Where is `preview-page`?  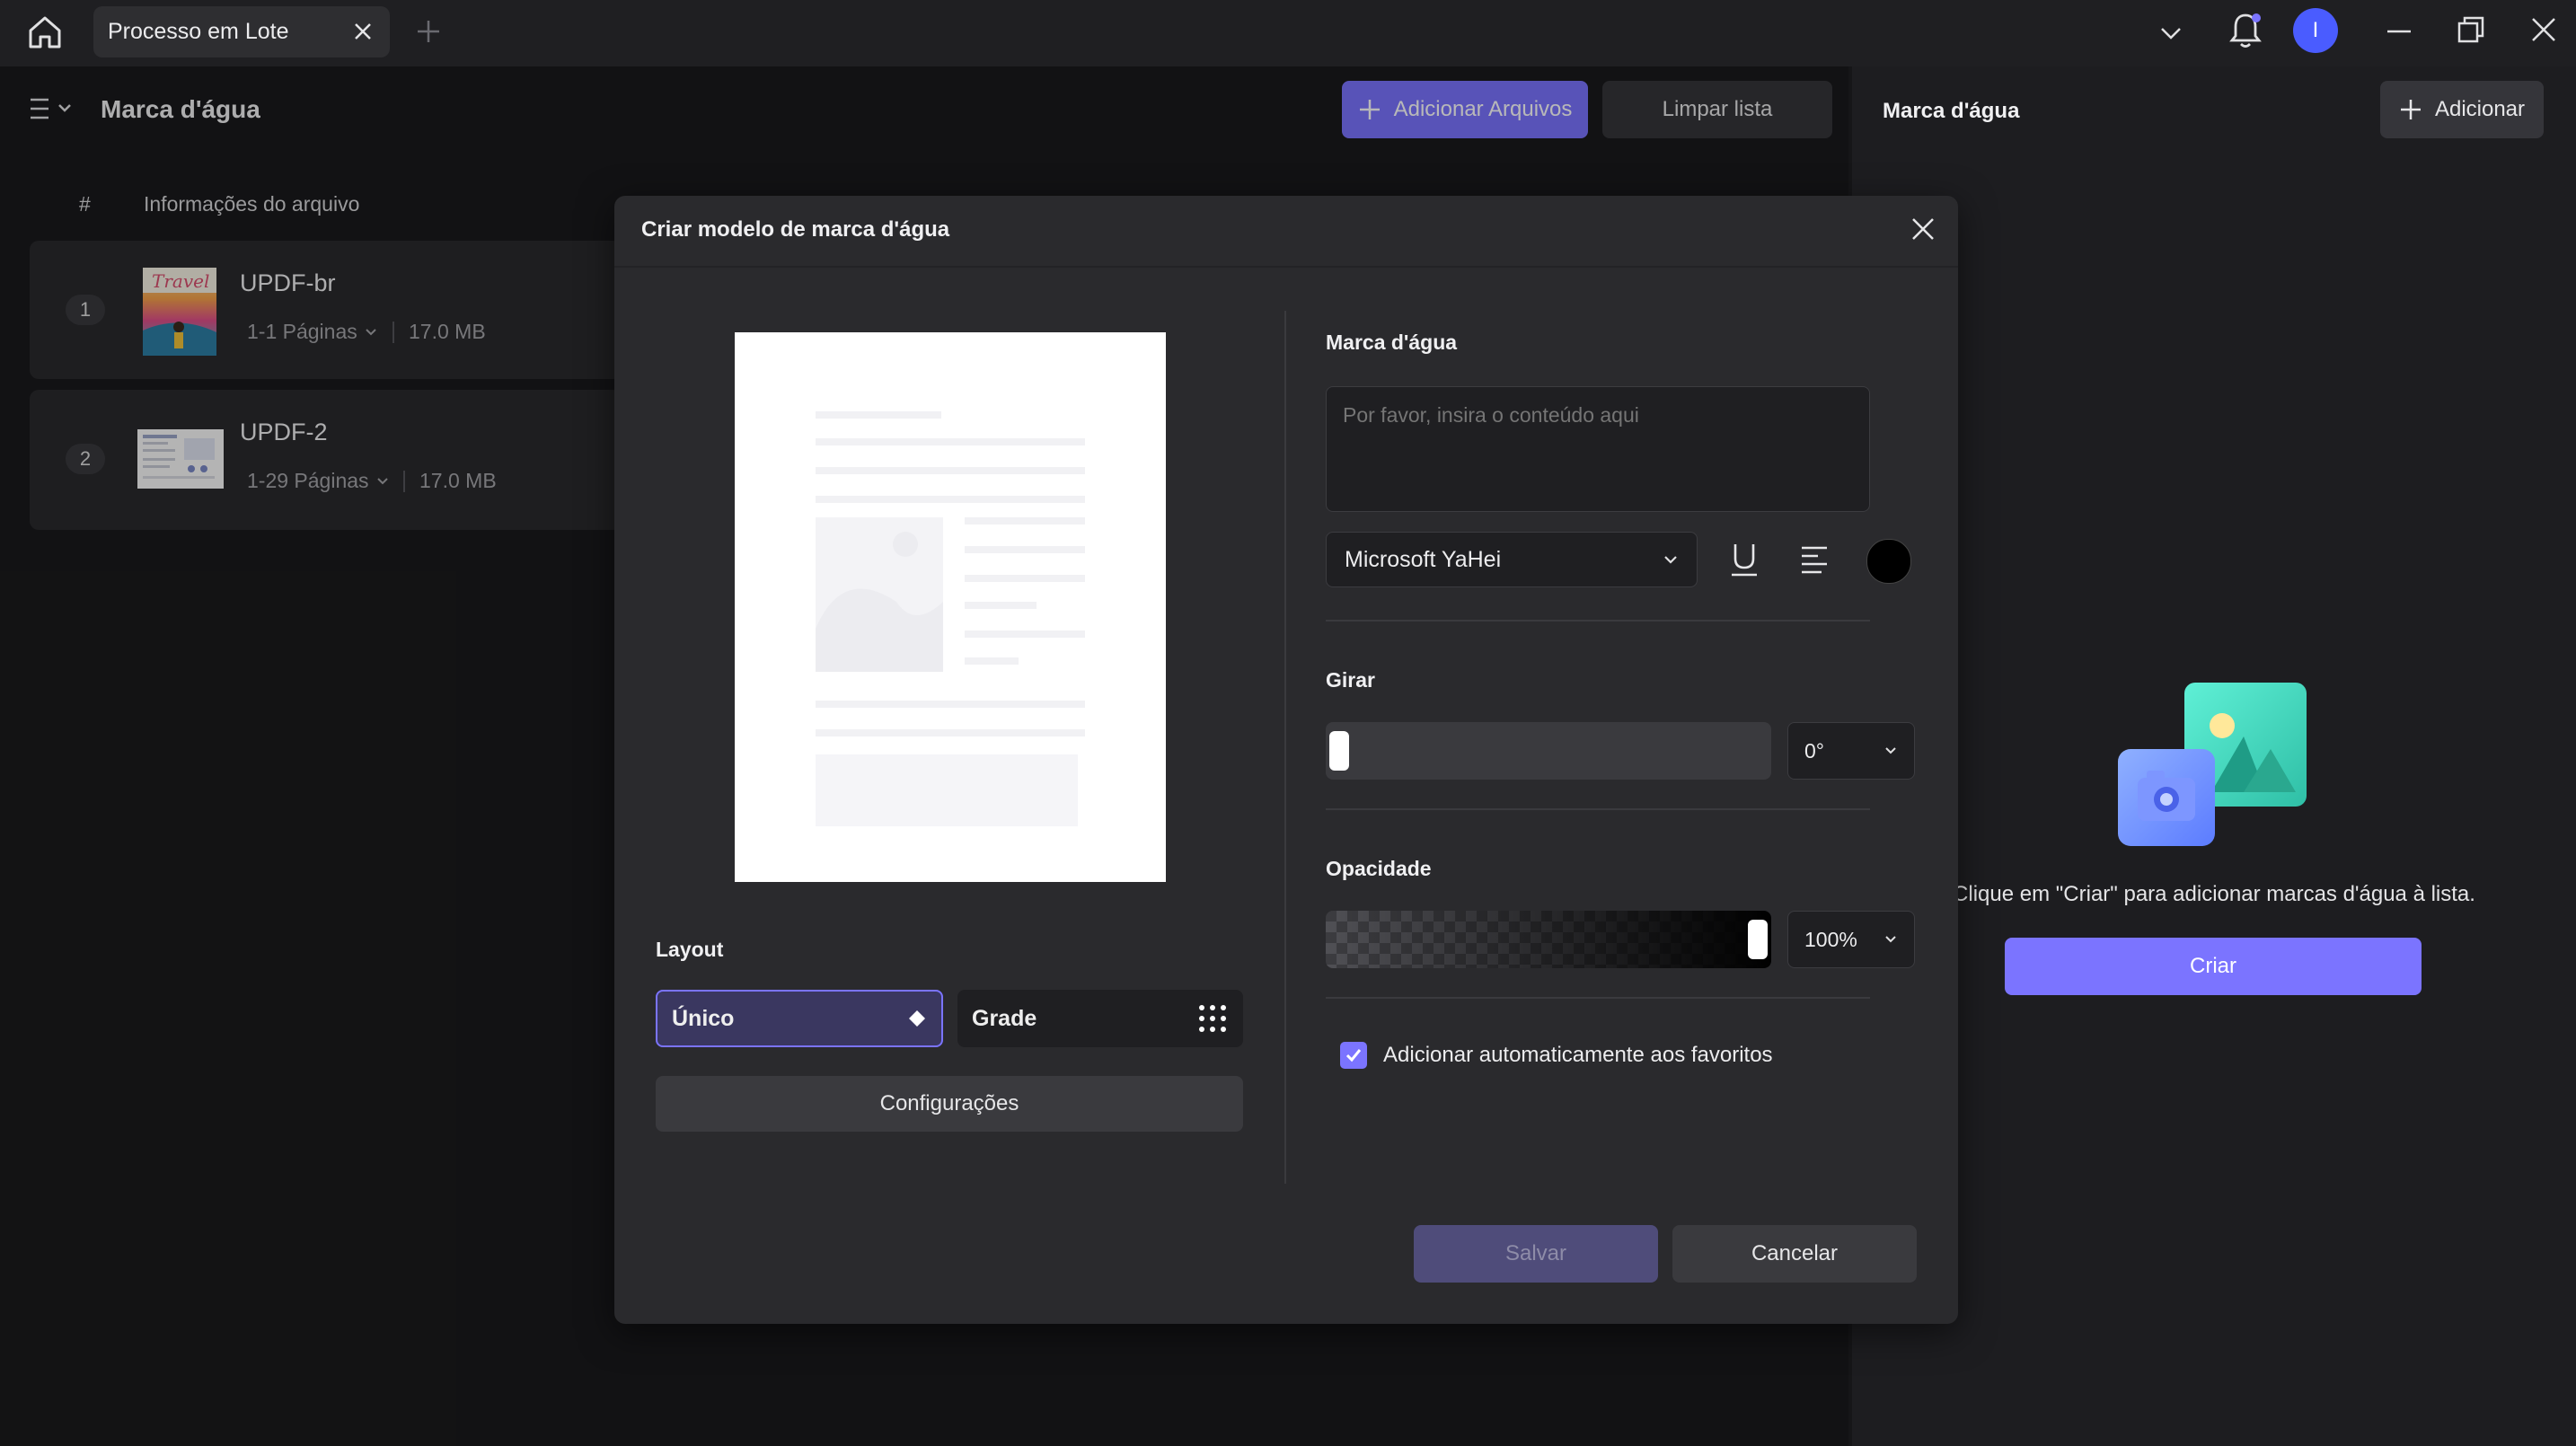 preview-page is located at coordinates (950, 607).